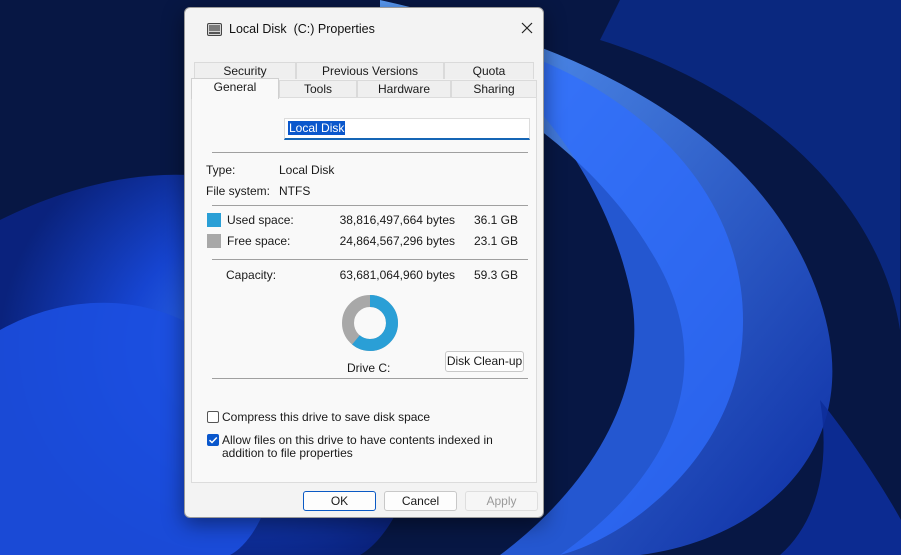  Describe the element at coordinates (295, 191) in the screenshot. I see `filesystem-value: NTFS` at that location.